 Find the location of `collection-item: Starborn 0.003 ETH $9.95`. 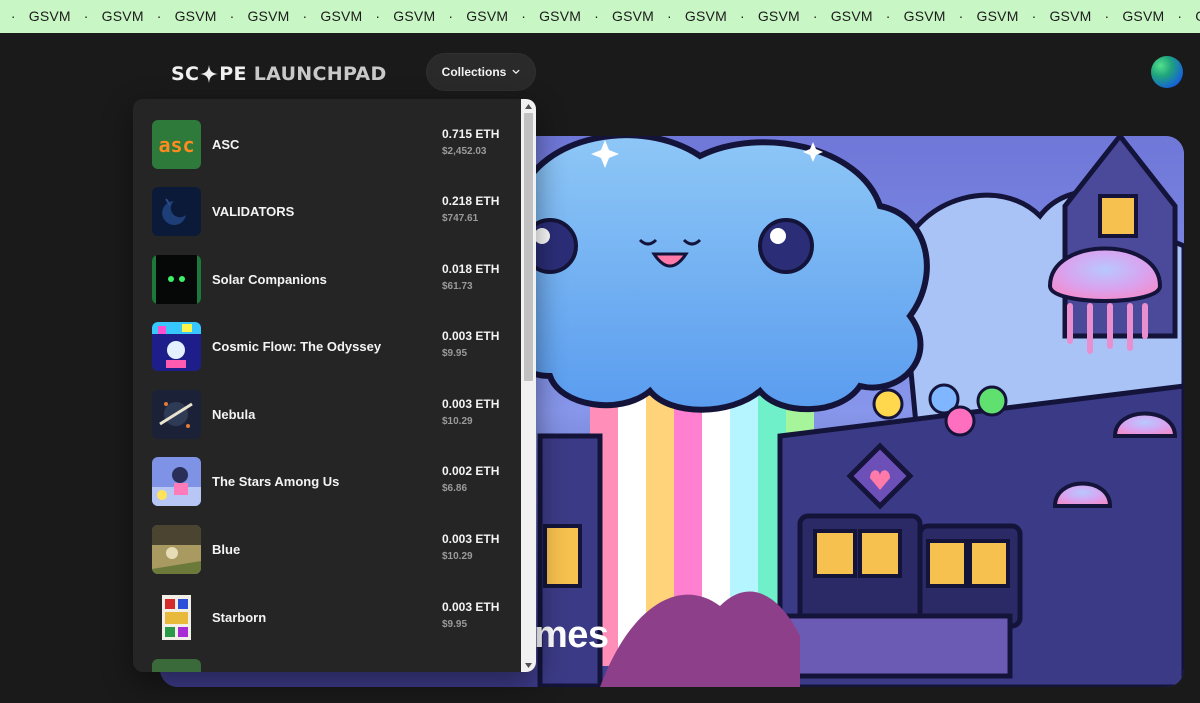

collection-item: Starborn 0.003 ETH $9.95 is located at coordinates (327, 624).